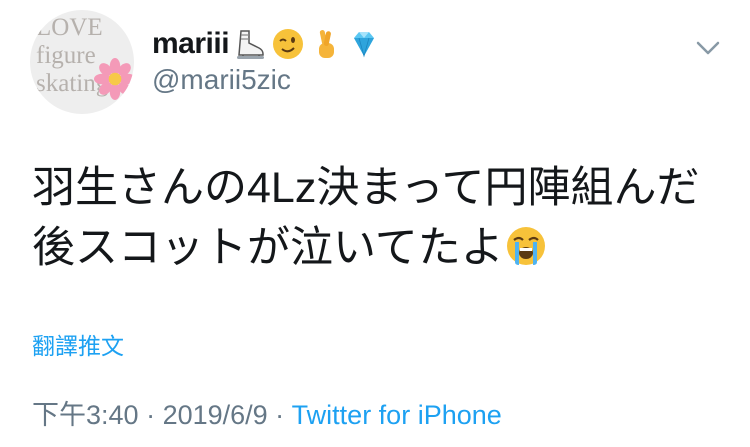 The image size is (750, 447). I want to click on tweet-line: 後スコットが泣いてたよ, so click(382, 248).